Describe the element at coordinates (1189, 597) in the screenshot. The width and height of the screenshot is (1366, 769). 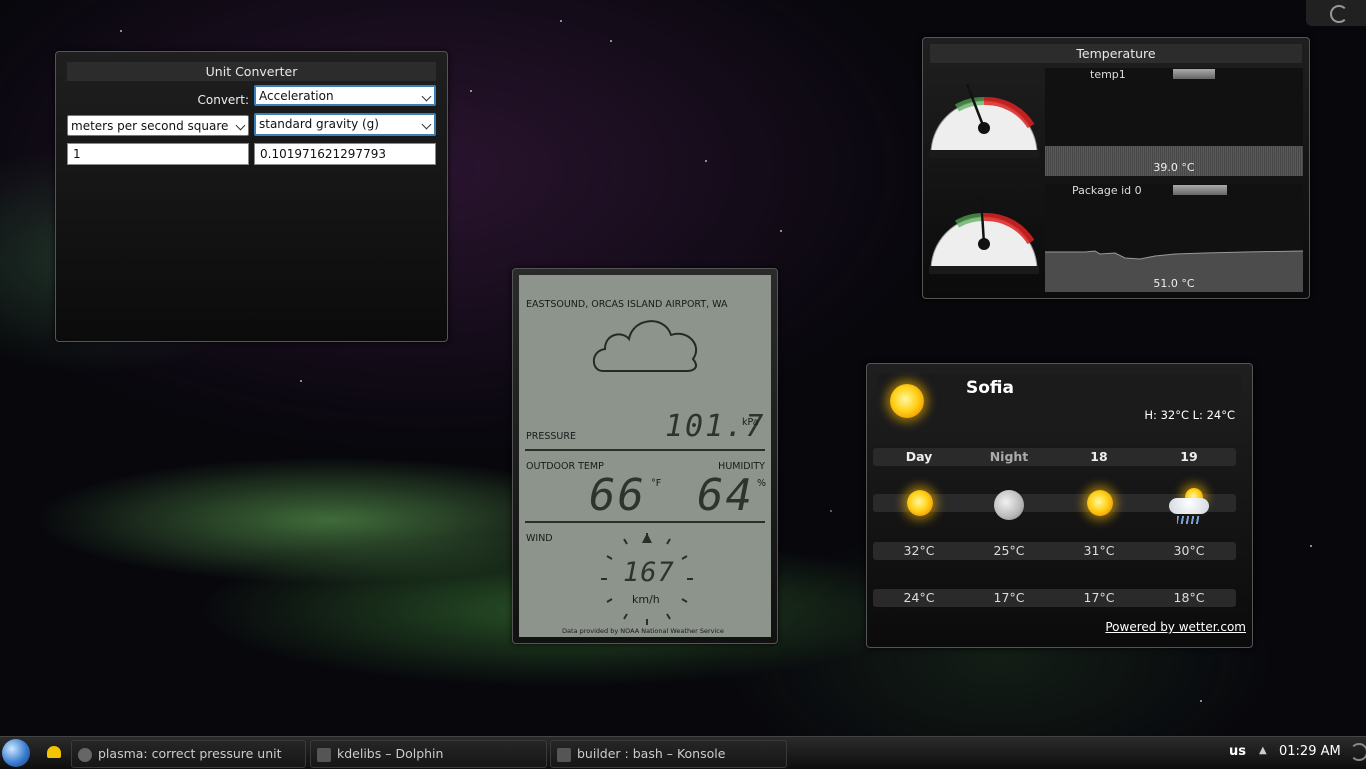
I see `low-19: 18°C` at that location.